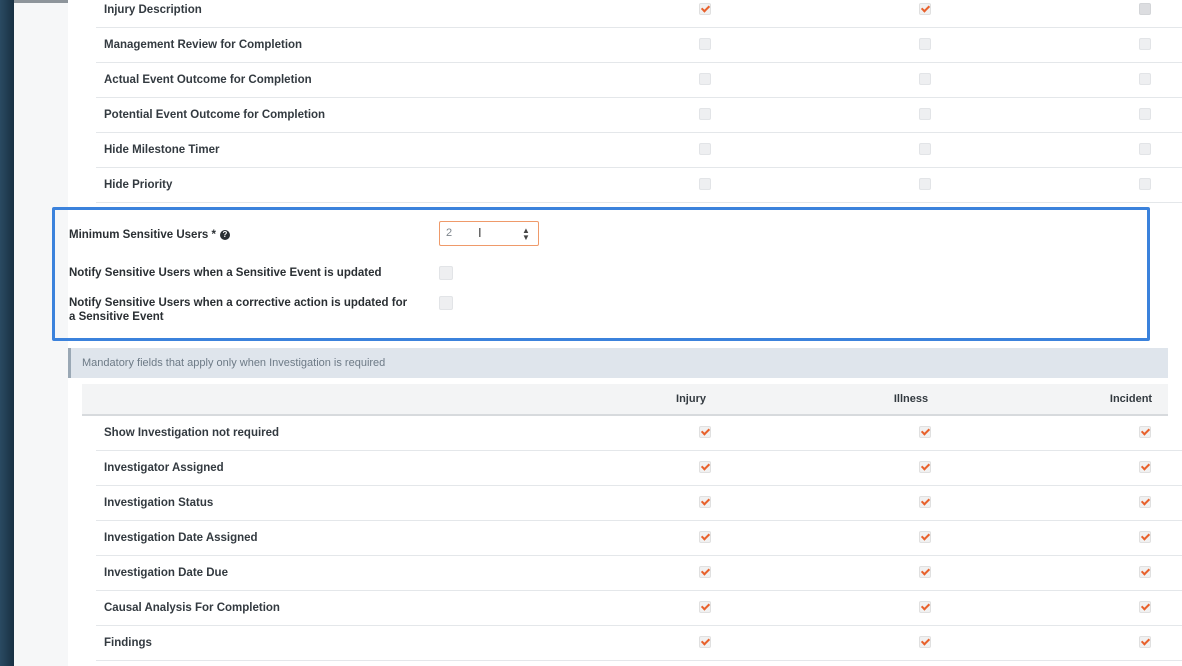 This screenshot has width=1182, height=666. I want to click on stepper-value: 2, so click(449, 233).